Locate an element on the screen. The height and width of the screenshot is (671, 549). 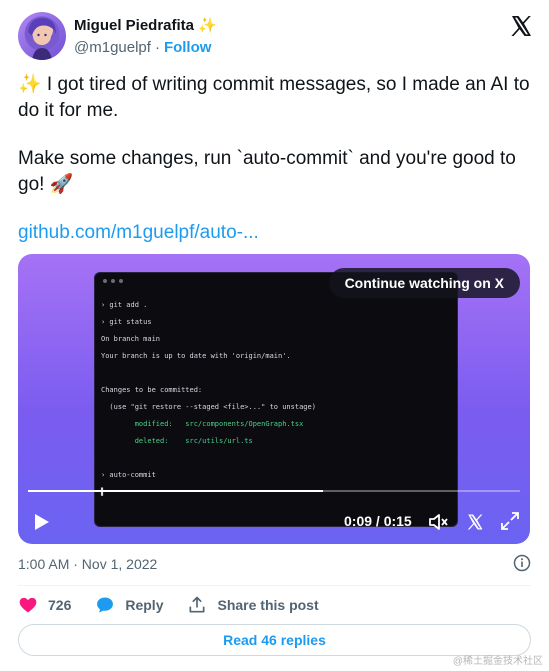
action-bar: 726 Reply Share this post is located at coordinates (180, 605).